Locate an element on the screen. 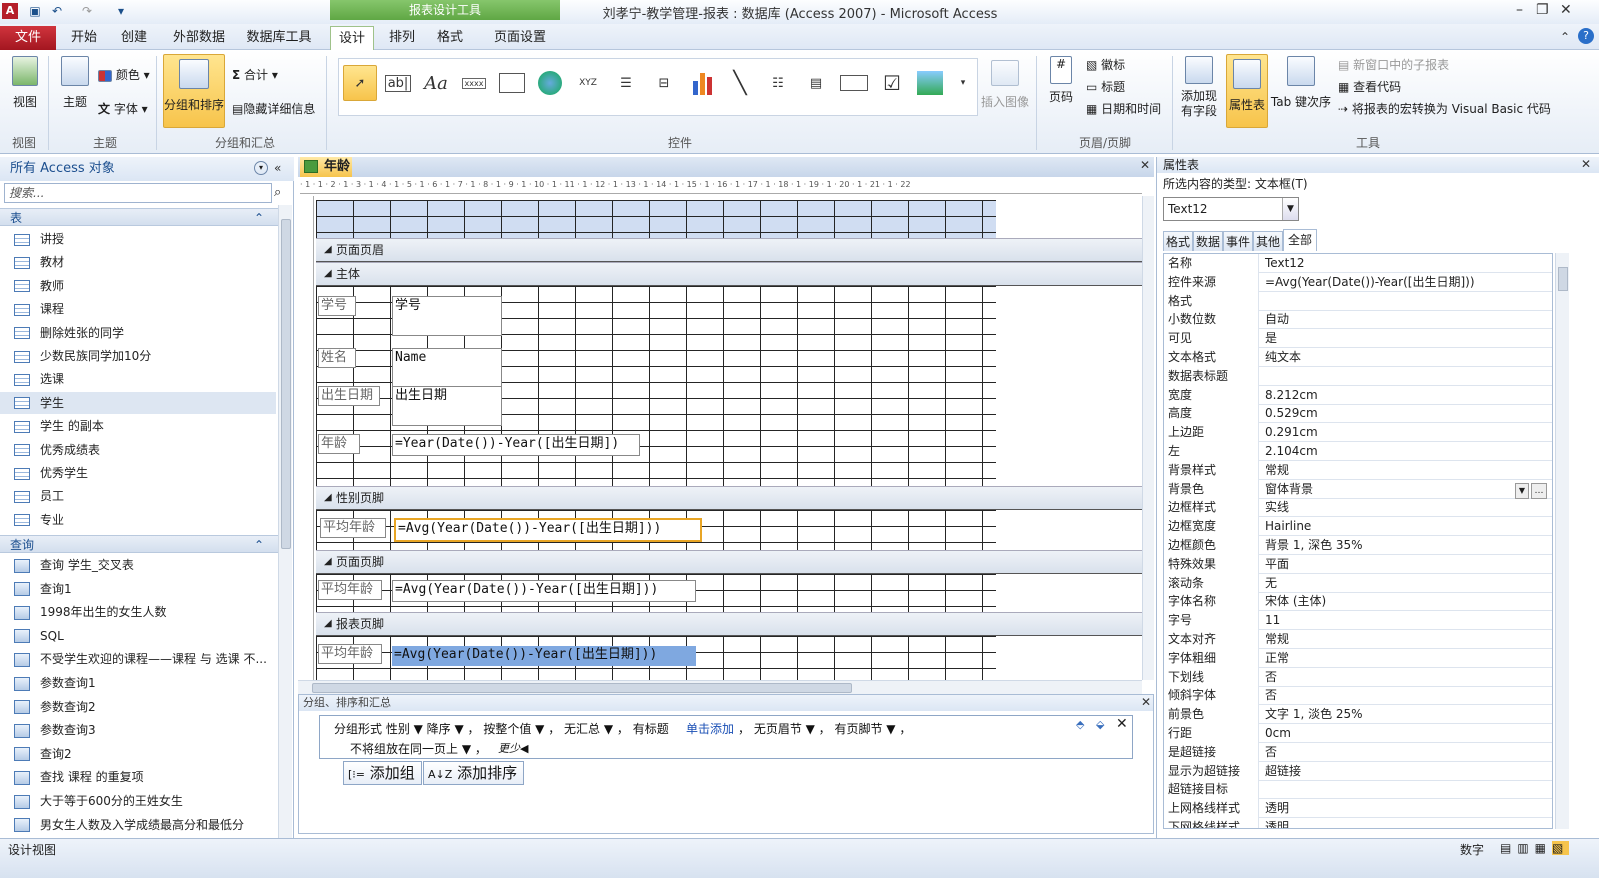  tab-home: 开始 is located at coordinates (84, 38).